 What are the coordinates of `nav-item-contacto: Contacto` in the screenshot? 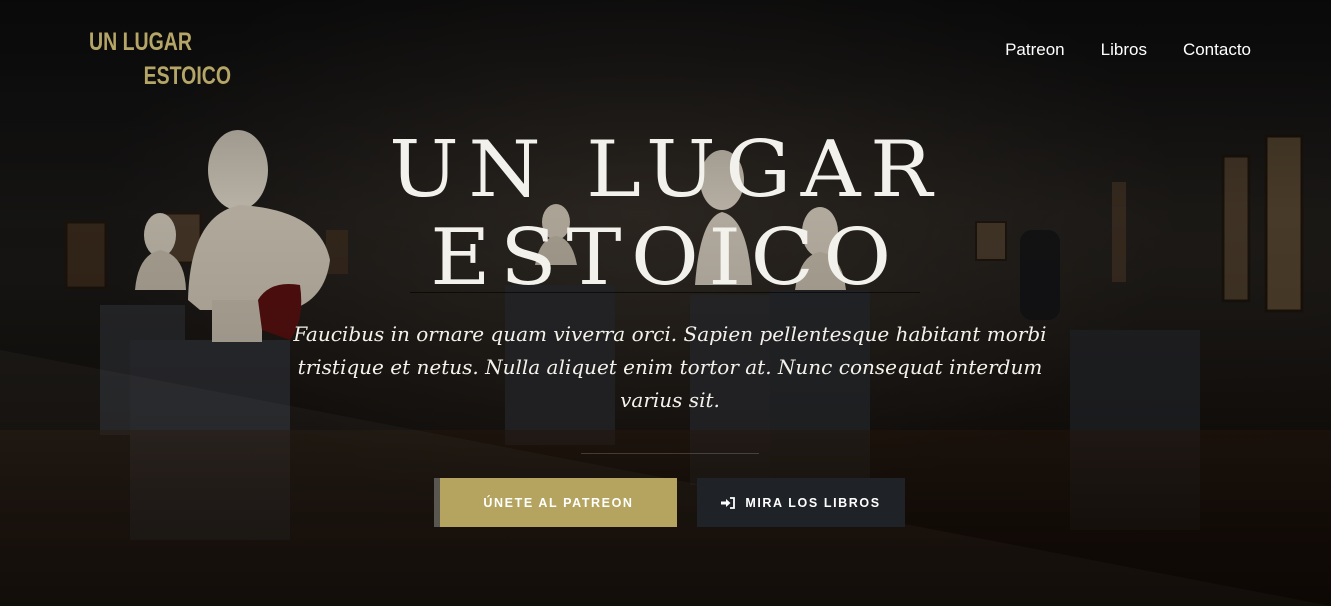 It's located at (1217, 50).